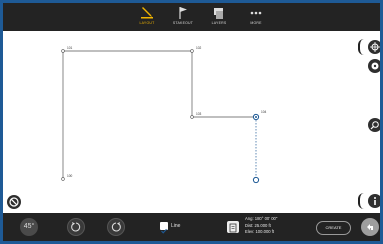 The image size is (383, 244). I want to click on top-toolbar: LAYOUT STAKEOUT LAYERS MORE, so click(191, 17).